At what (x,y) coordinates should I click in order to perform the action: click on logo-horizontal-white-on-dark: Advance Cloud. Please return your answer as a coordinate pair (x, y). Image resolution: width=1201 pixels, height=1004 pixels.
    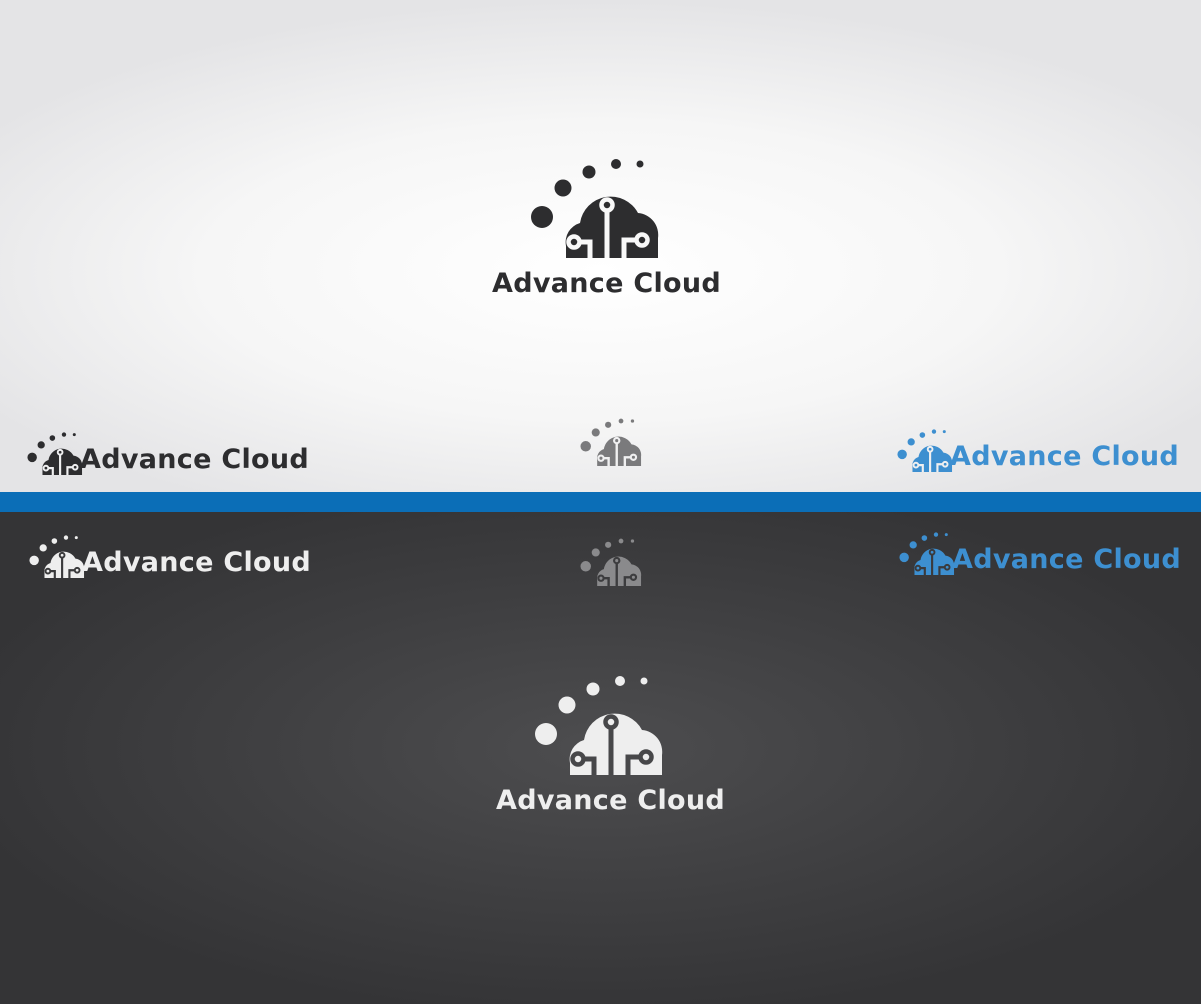
    Looking at the image, I should click on (179, 558).